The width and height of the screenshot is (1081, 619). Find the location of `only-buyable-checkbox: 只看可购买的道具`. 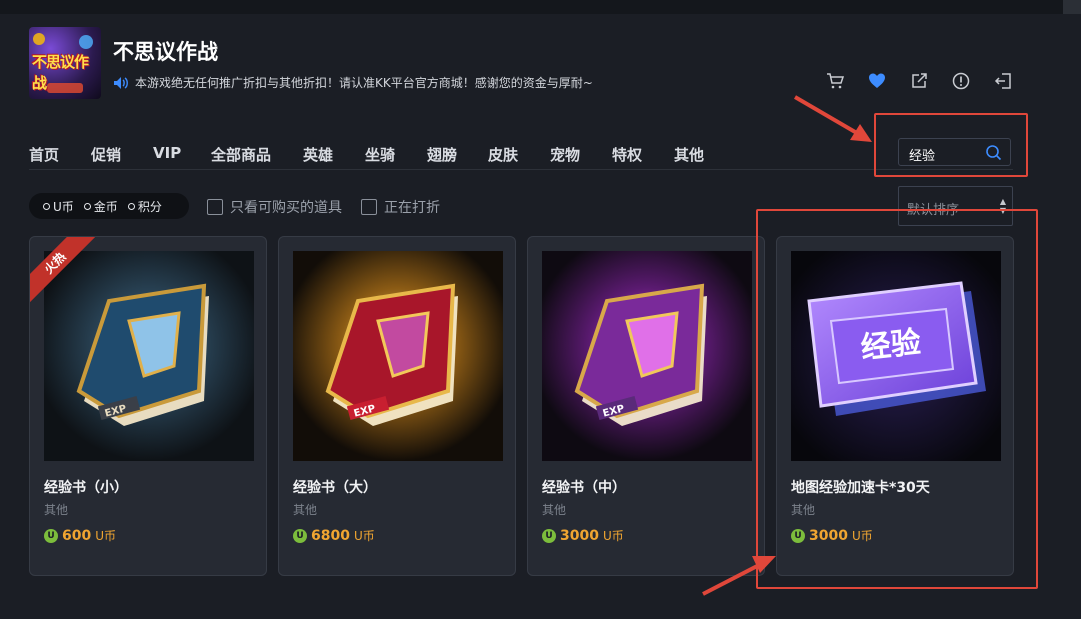

only-buyable-checkbox: 只看可购买的道具 is located at coordinates (274, 207).